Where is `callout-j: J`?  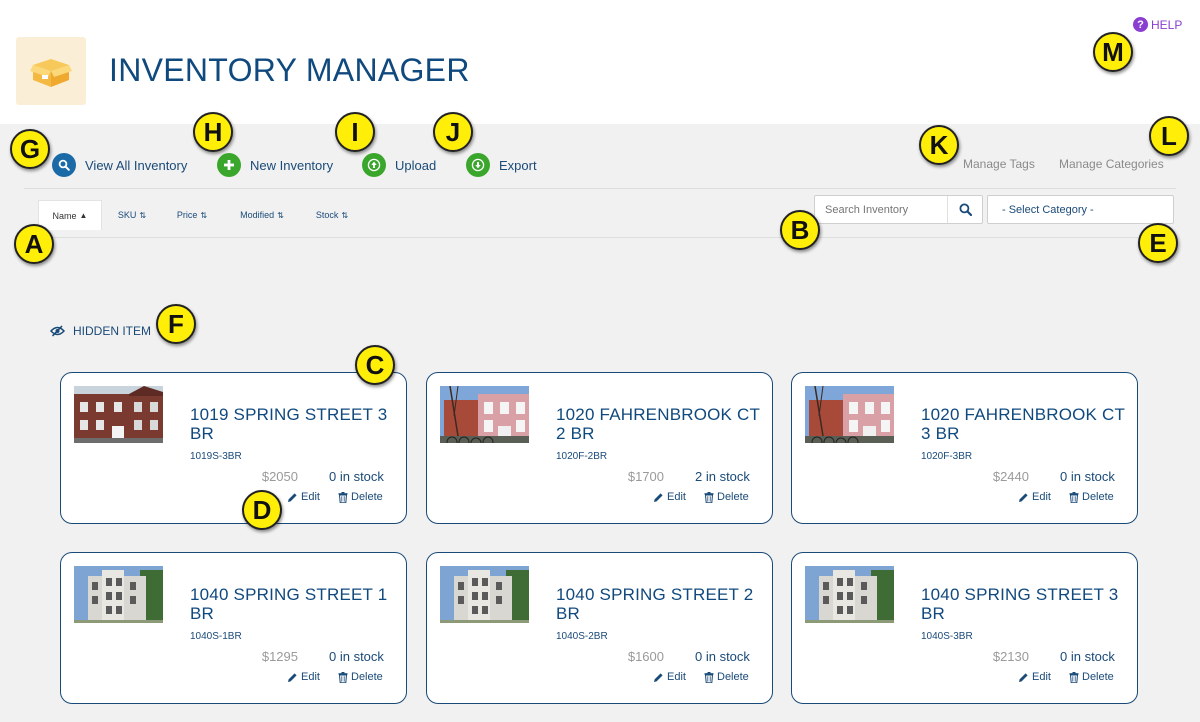
callout-j: J is located at coordinates (453, 132).